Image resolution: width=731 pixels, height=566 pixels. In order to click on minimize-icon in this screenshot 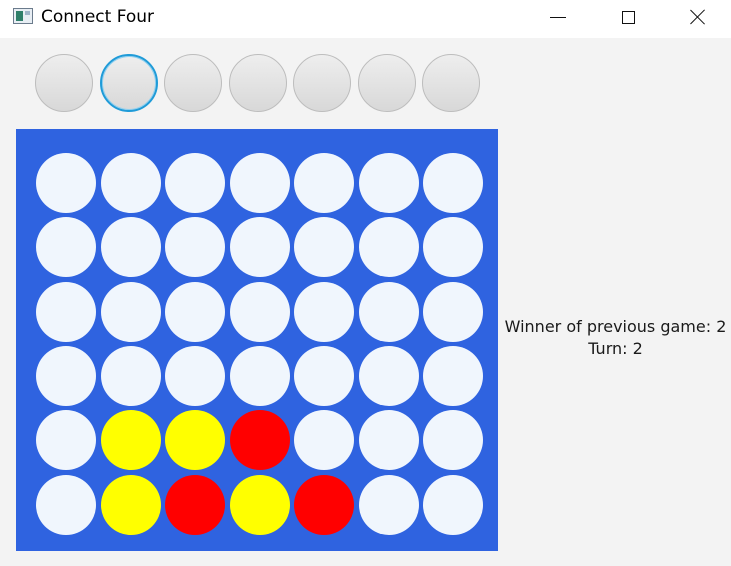, I will do `click(558, 17)`.